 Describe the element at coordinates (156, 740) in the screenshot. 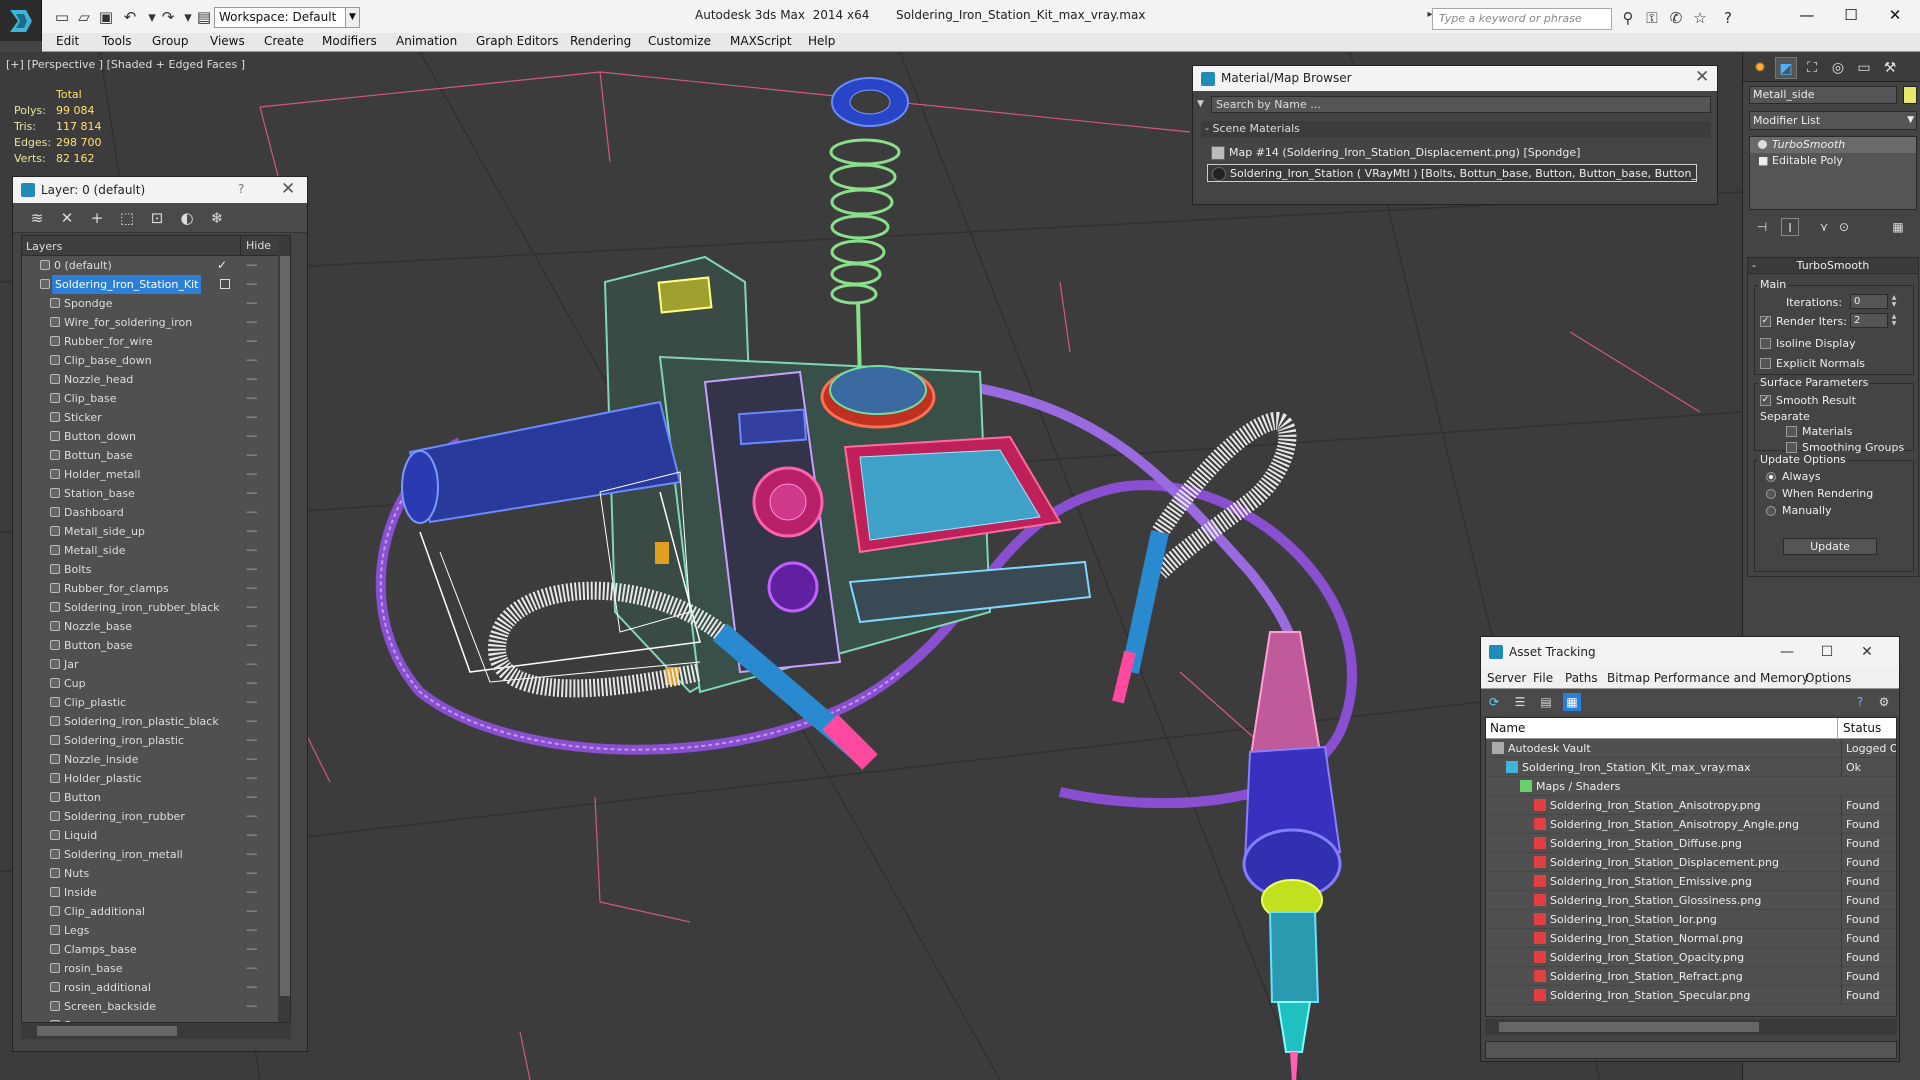

I see `layer-row: Soldering_iron_plastic ----` at that location.